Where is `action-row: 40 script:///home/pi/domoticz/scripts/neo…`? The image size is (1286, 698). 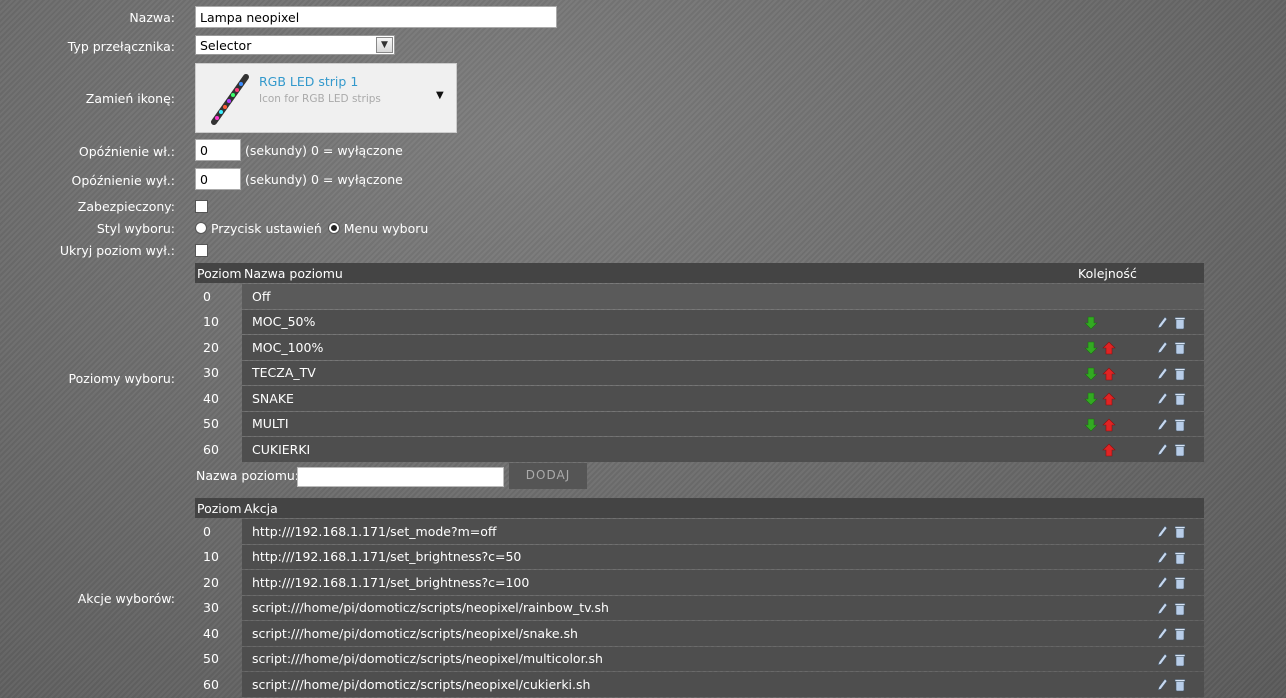 action-row: 40 script:///home/pi/domoticz/scripts/neo… is located at coordinates (699, 633).